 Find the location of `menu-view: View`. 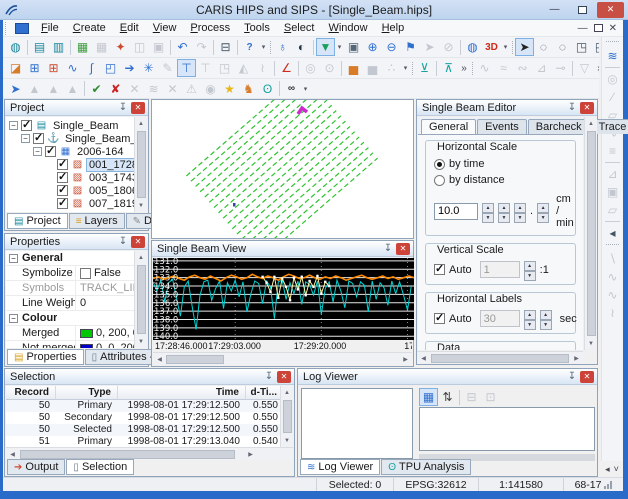

menu-view: View is located at coordinates (165, 28).